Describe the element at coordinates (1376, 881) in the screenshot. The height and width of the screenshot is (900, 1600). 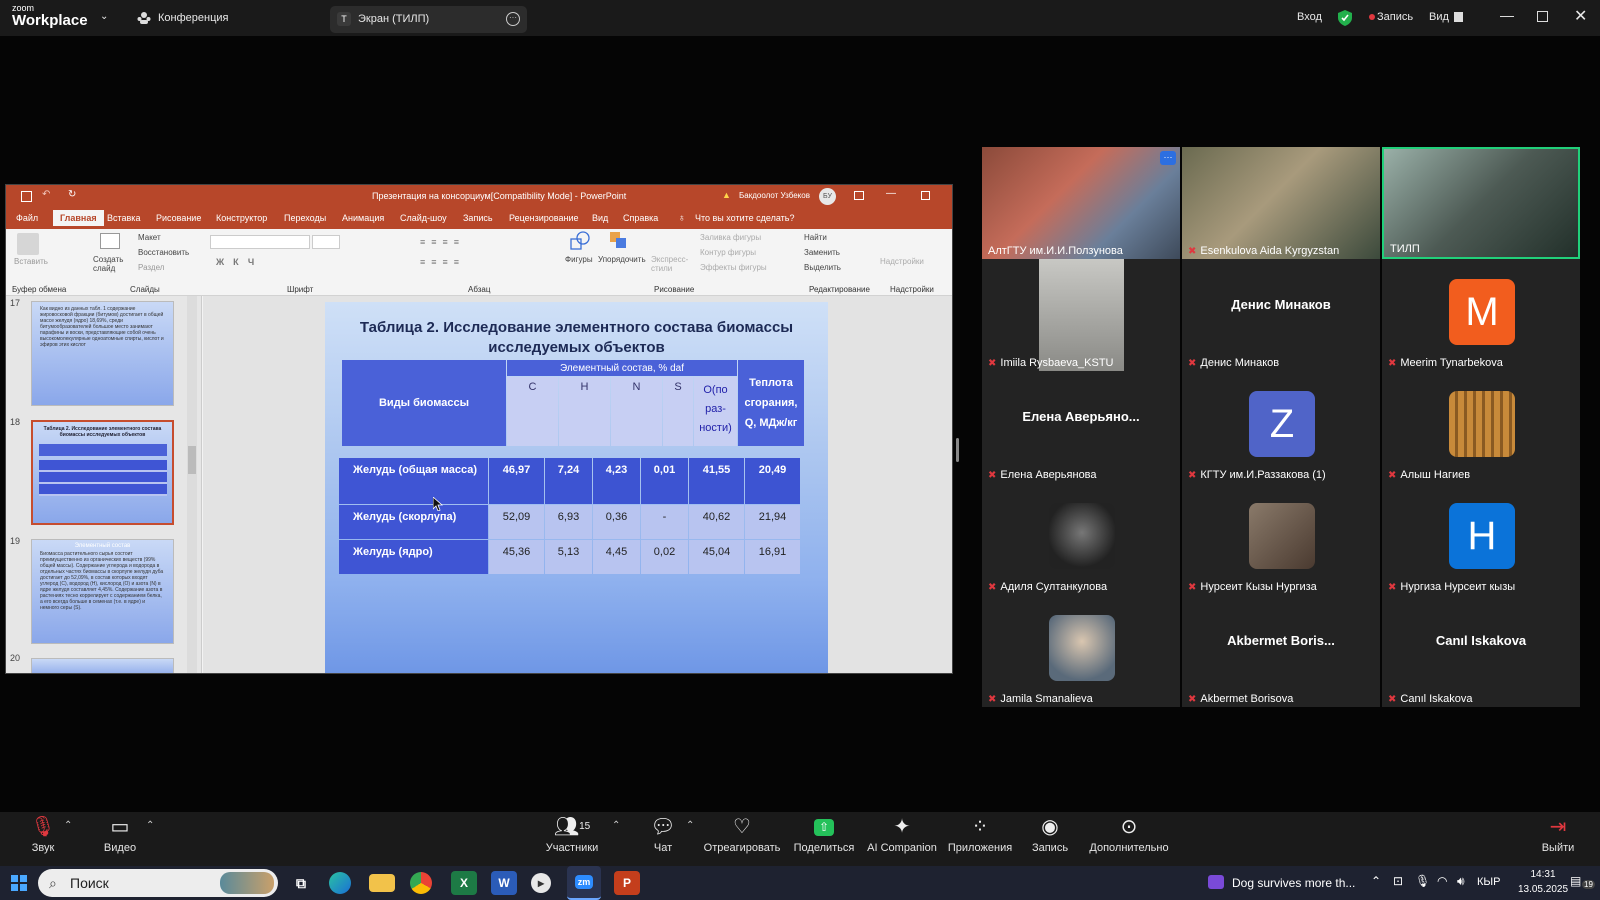
I see `tray-chevron-icon: ⌃` at that location.